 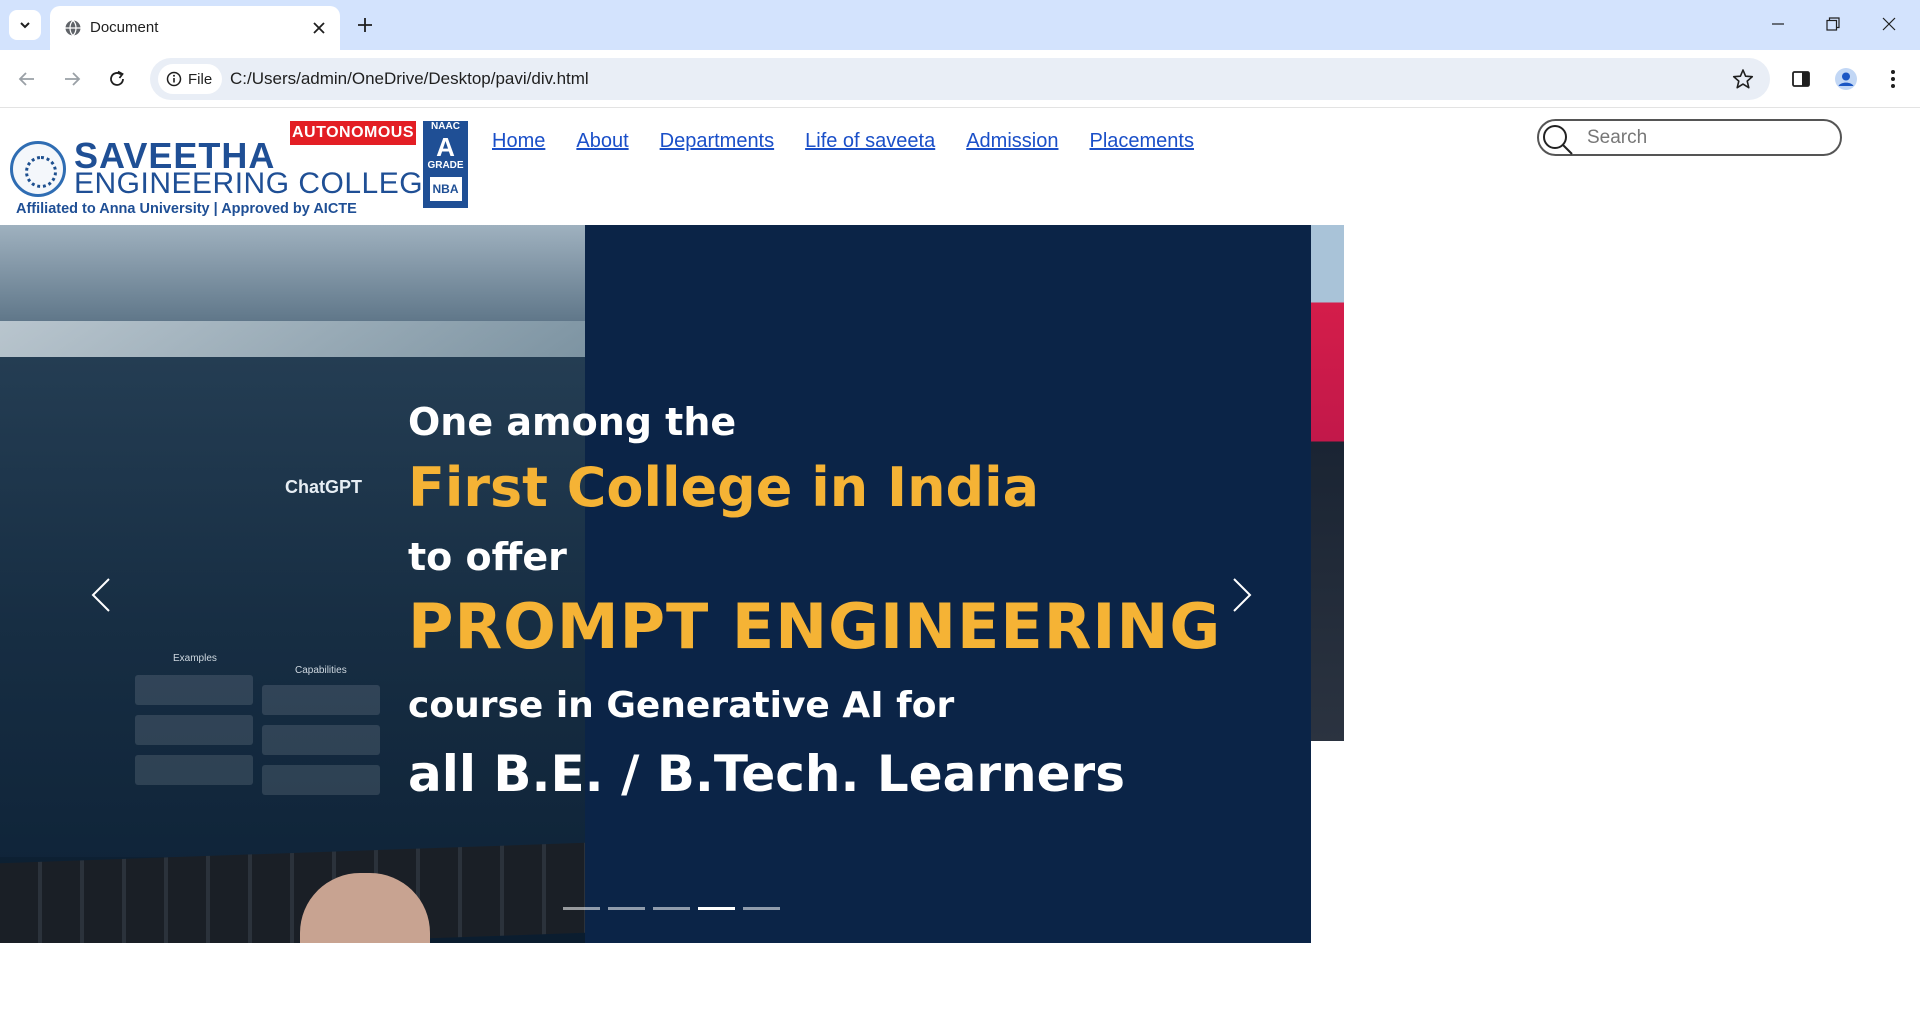 I want to click on search-icon, so click(x=1557, y=139).